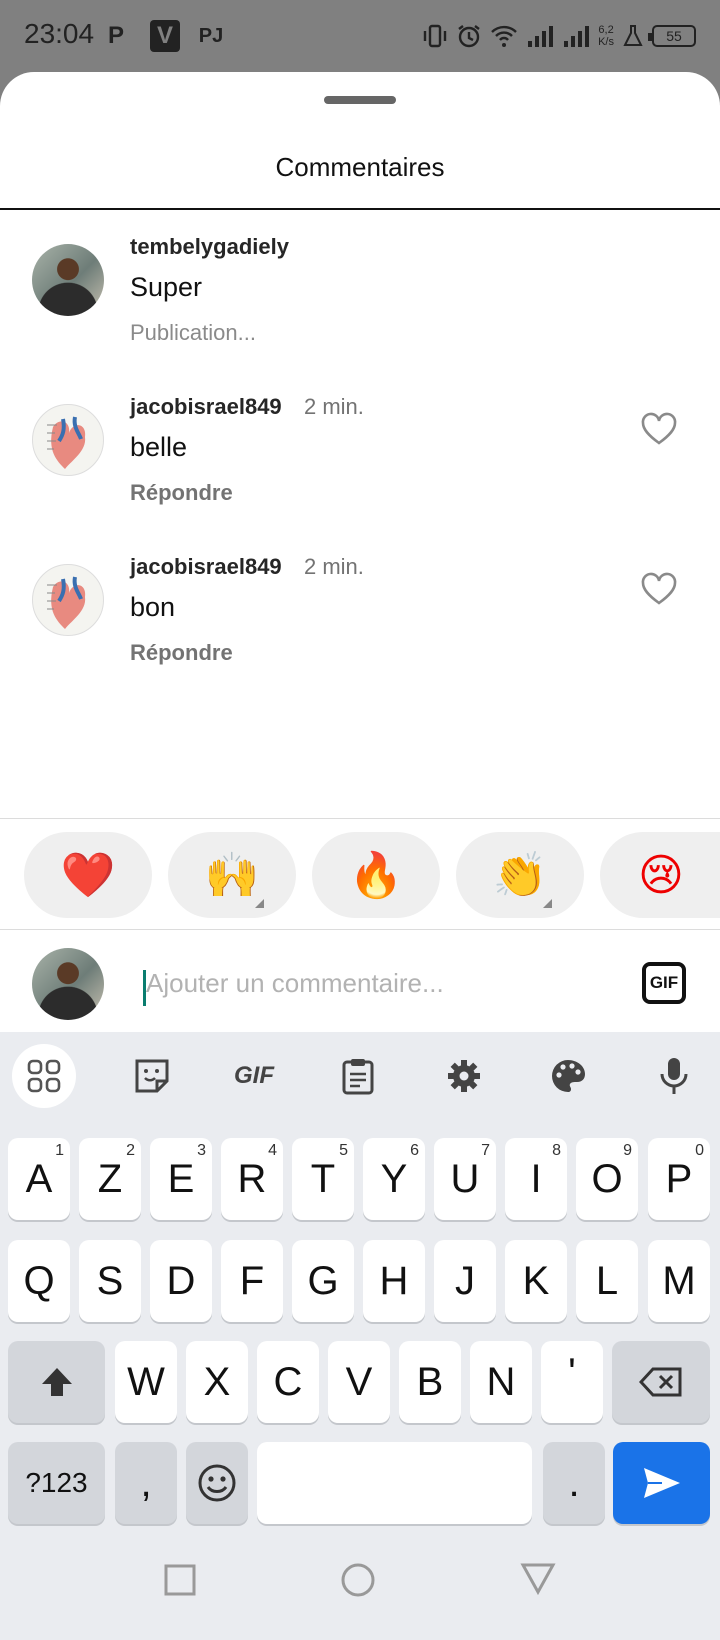 The image size is (720, 1640). What do you see at coordinates (252, 1179) in the screenshot?
I see `key-r: R4` at bounding box center [252, 1179].